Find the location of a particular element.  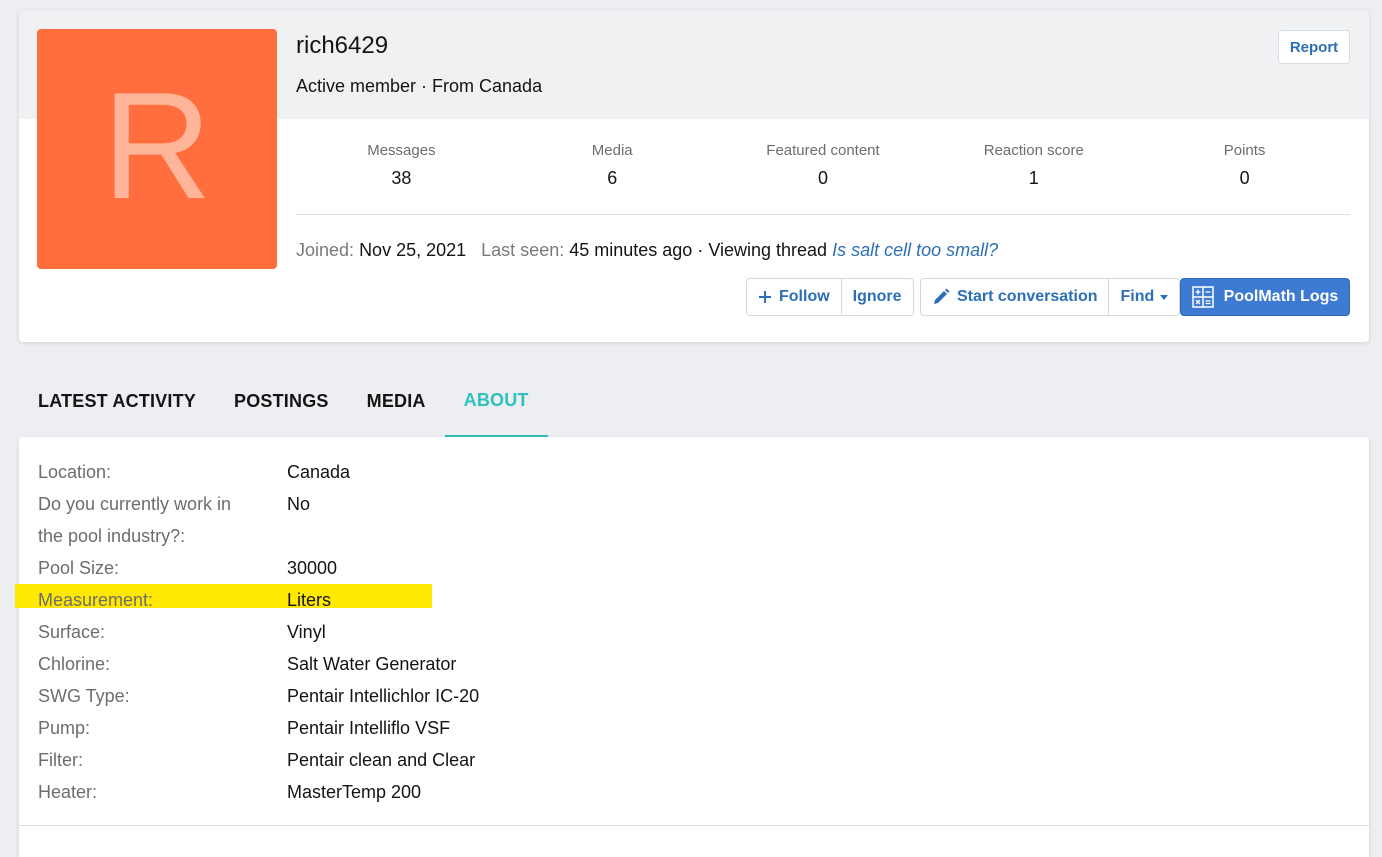

about-row-location: Location: Canada is located at coordinates (388, 472).